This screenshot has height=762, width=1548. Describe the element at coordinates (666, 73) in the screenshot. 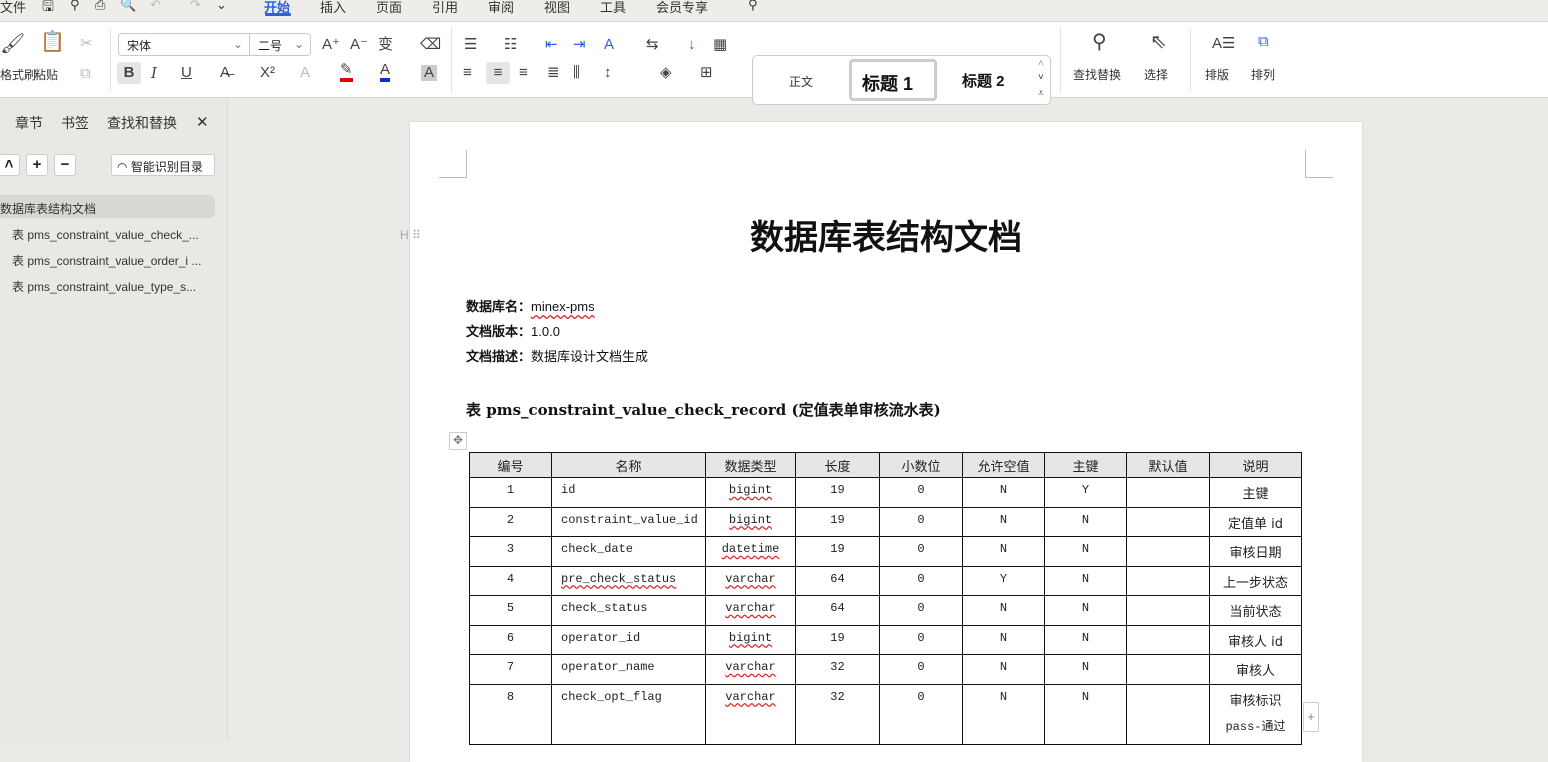

I see `shading-icon: ◈` at that location.